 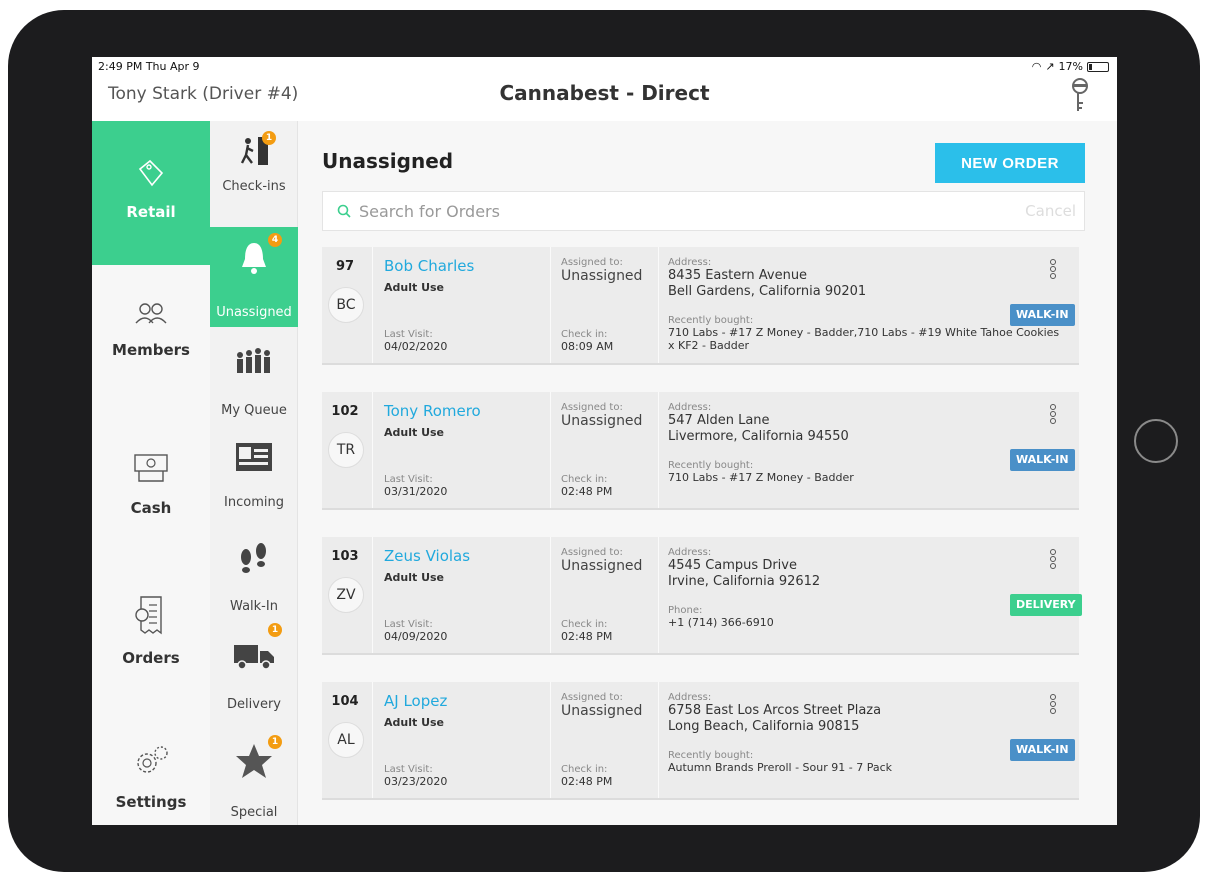 I want to click on checkins-icon-wrap: 1, so click(x=254, y=151).